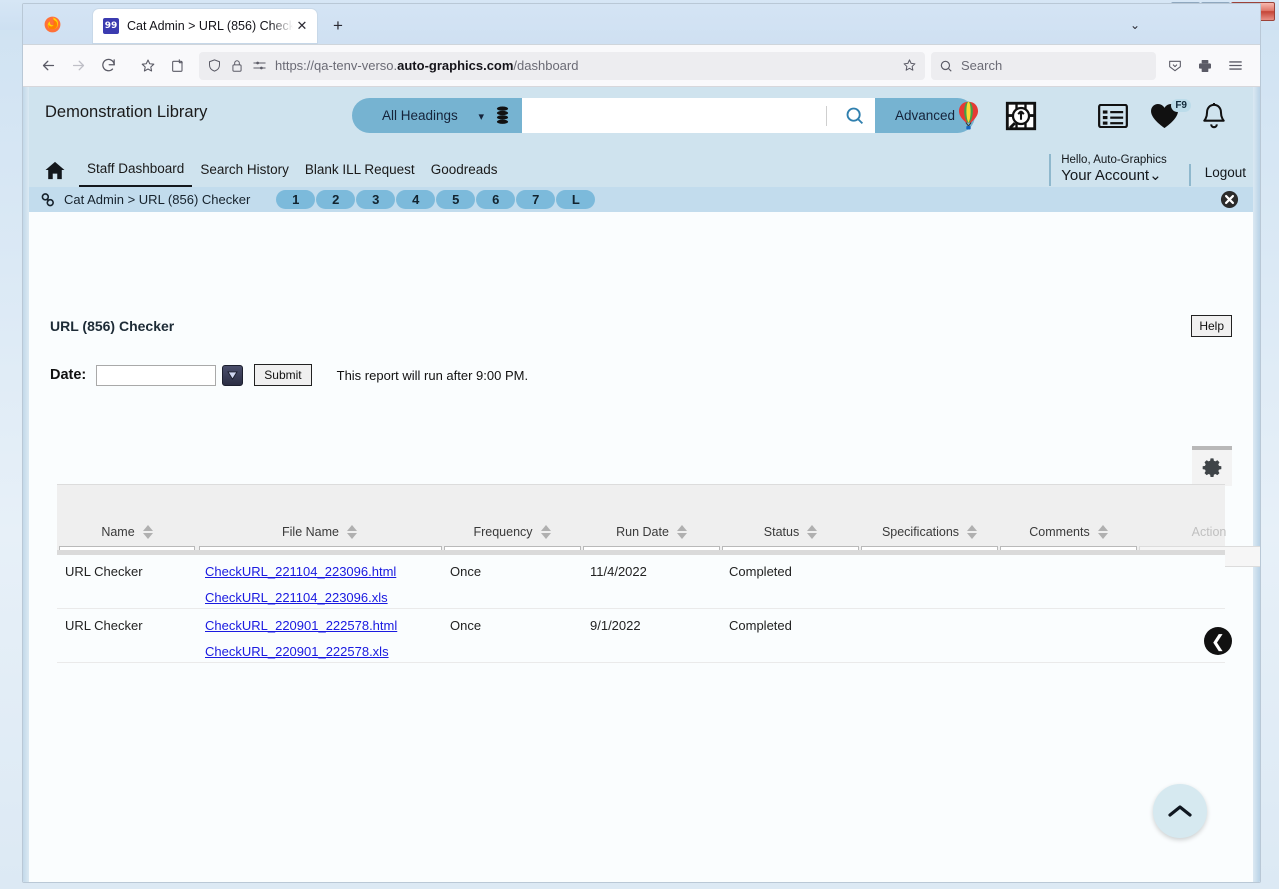 The image size is (1279, 889). I want to click on nav-link-staff-dashboard: Staff Dashboard, so click(136, 170).